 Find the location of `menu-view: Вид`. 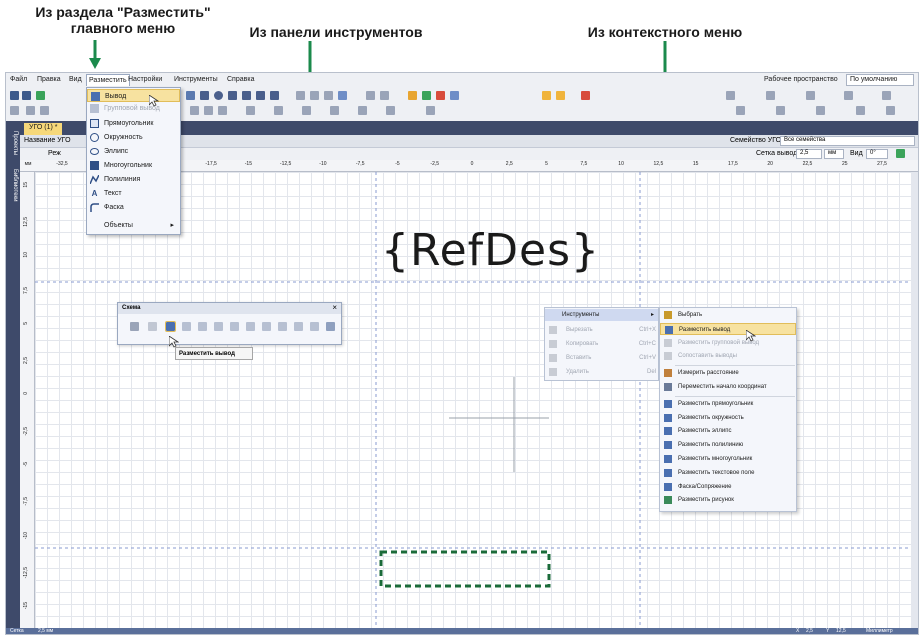

menu-view: Вид is located at coordinates (75, 79).